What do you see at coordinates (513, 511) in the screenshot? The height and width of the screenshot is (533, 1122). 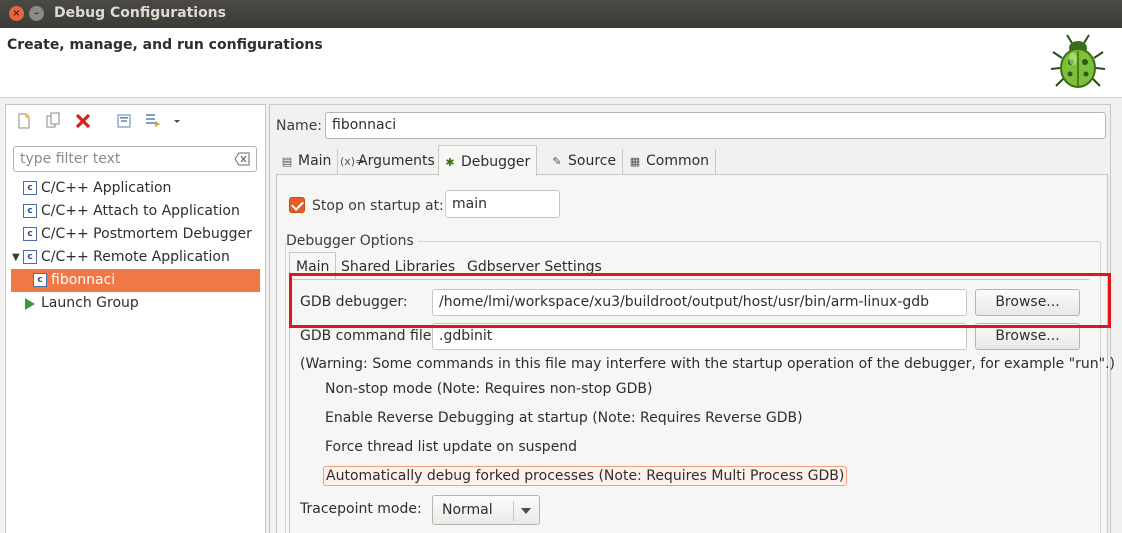 I see `combo-separator` at bounding box center [513, 511].